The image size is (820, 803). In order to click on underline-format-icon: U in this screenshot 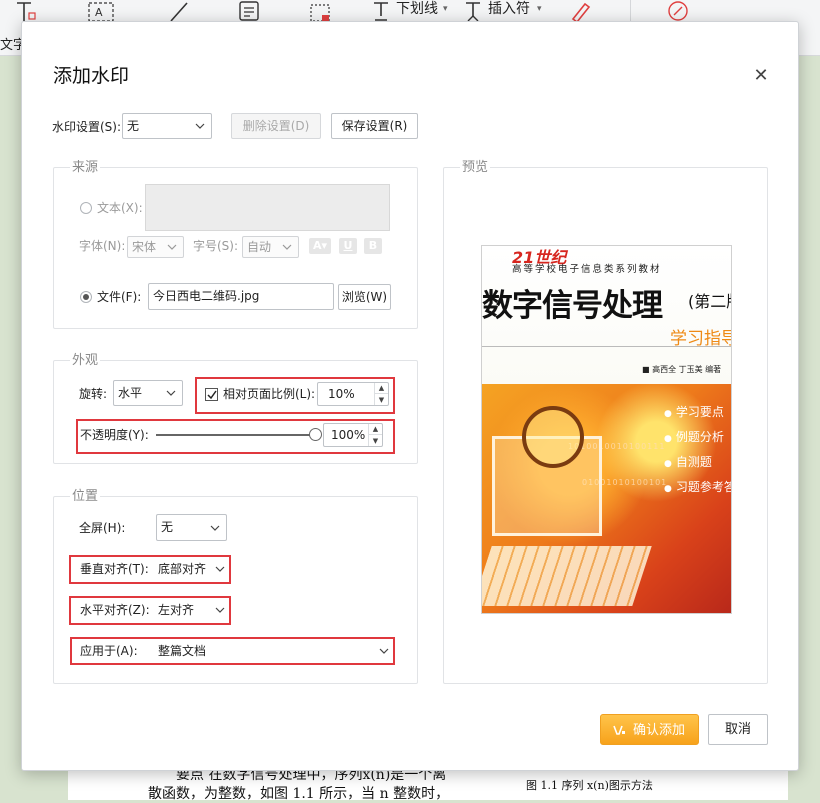, I will do `click(348, 246)`.